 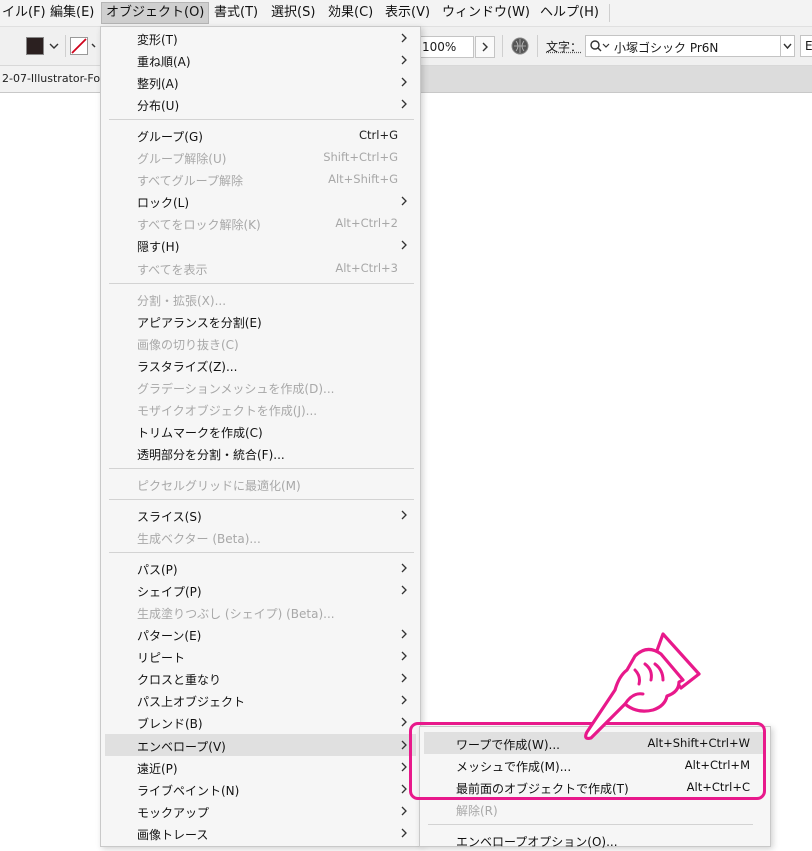 I want to click on menu-type: 書式(T), so click(x=236, y=13).